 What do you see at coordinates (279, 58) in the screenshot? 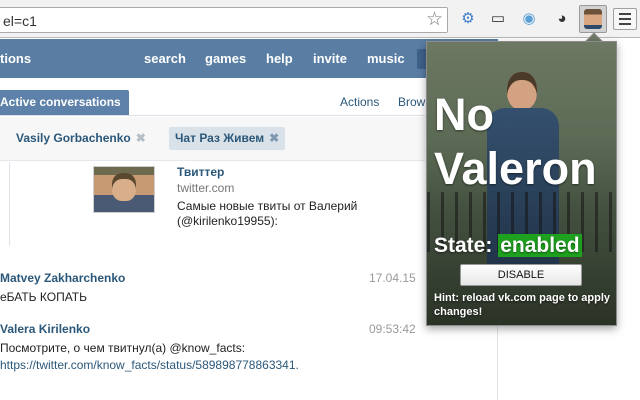
I see `nav-item-help: help` at bounding box center [279, 58].